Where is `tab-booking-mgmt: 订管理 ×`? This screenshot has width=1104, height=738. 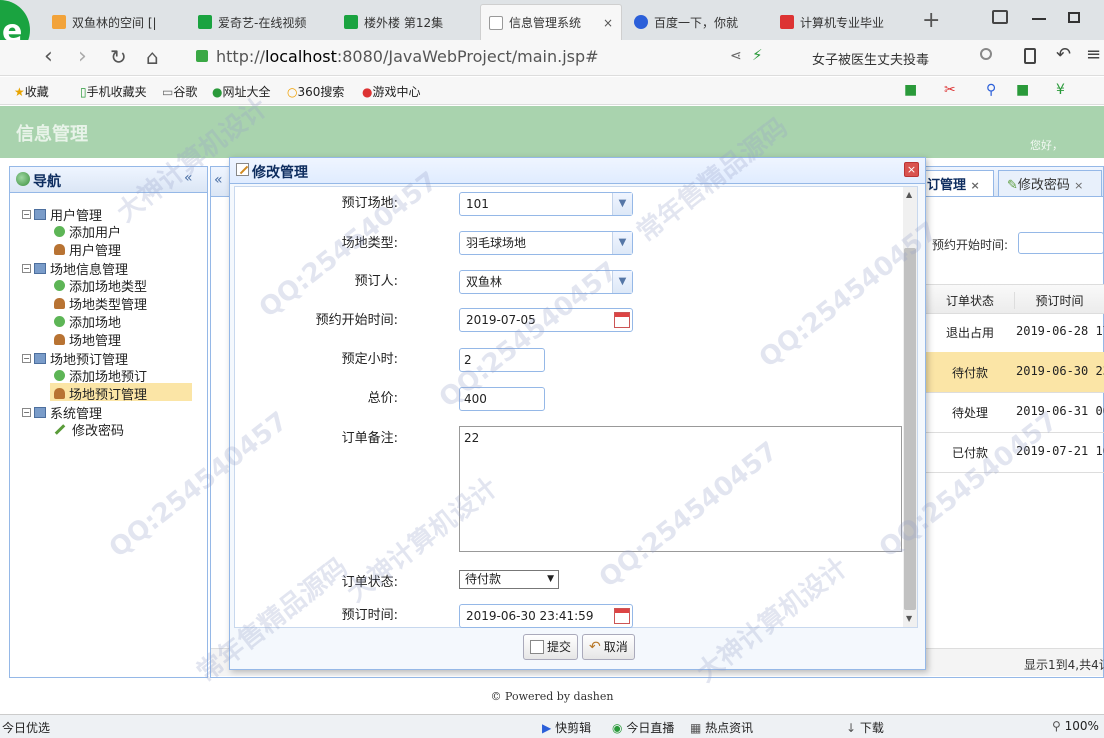 tab-booking-mgmt: 订管理 × is located at coordinates (956, 183).